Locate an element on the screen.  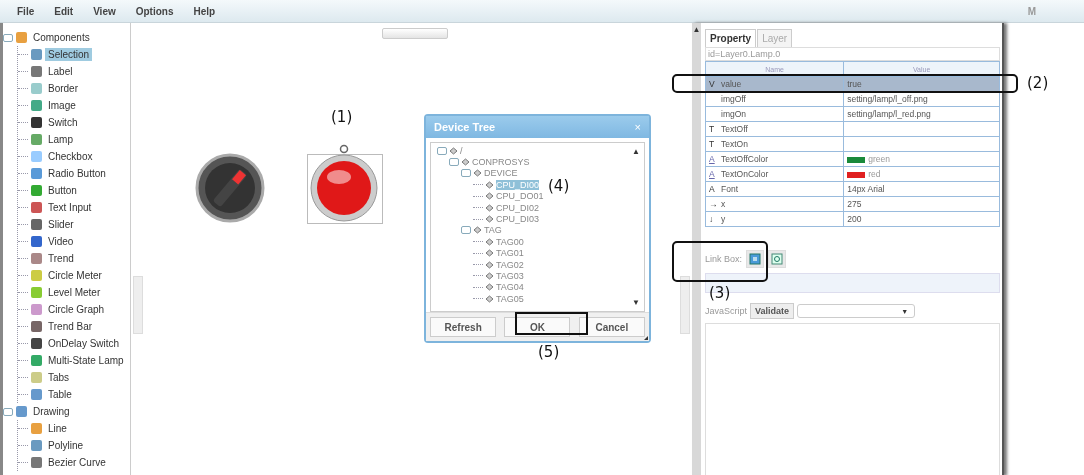
palette-item: Checkbox is located at coordinates (70, 156).